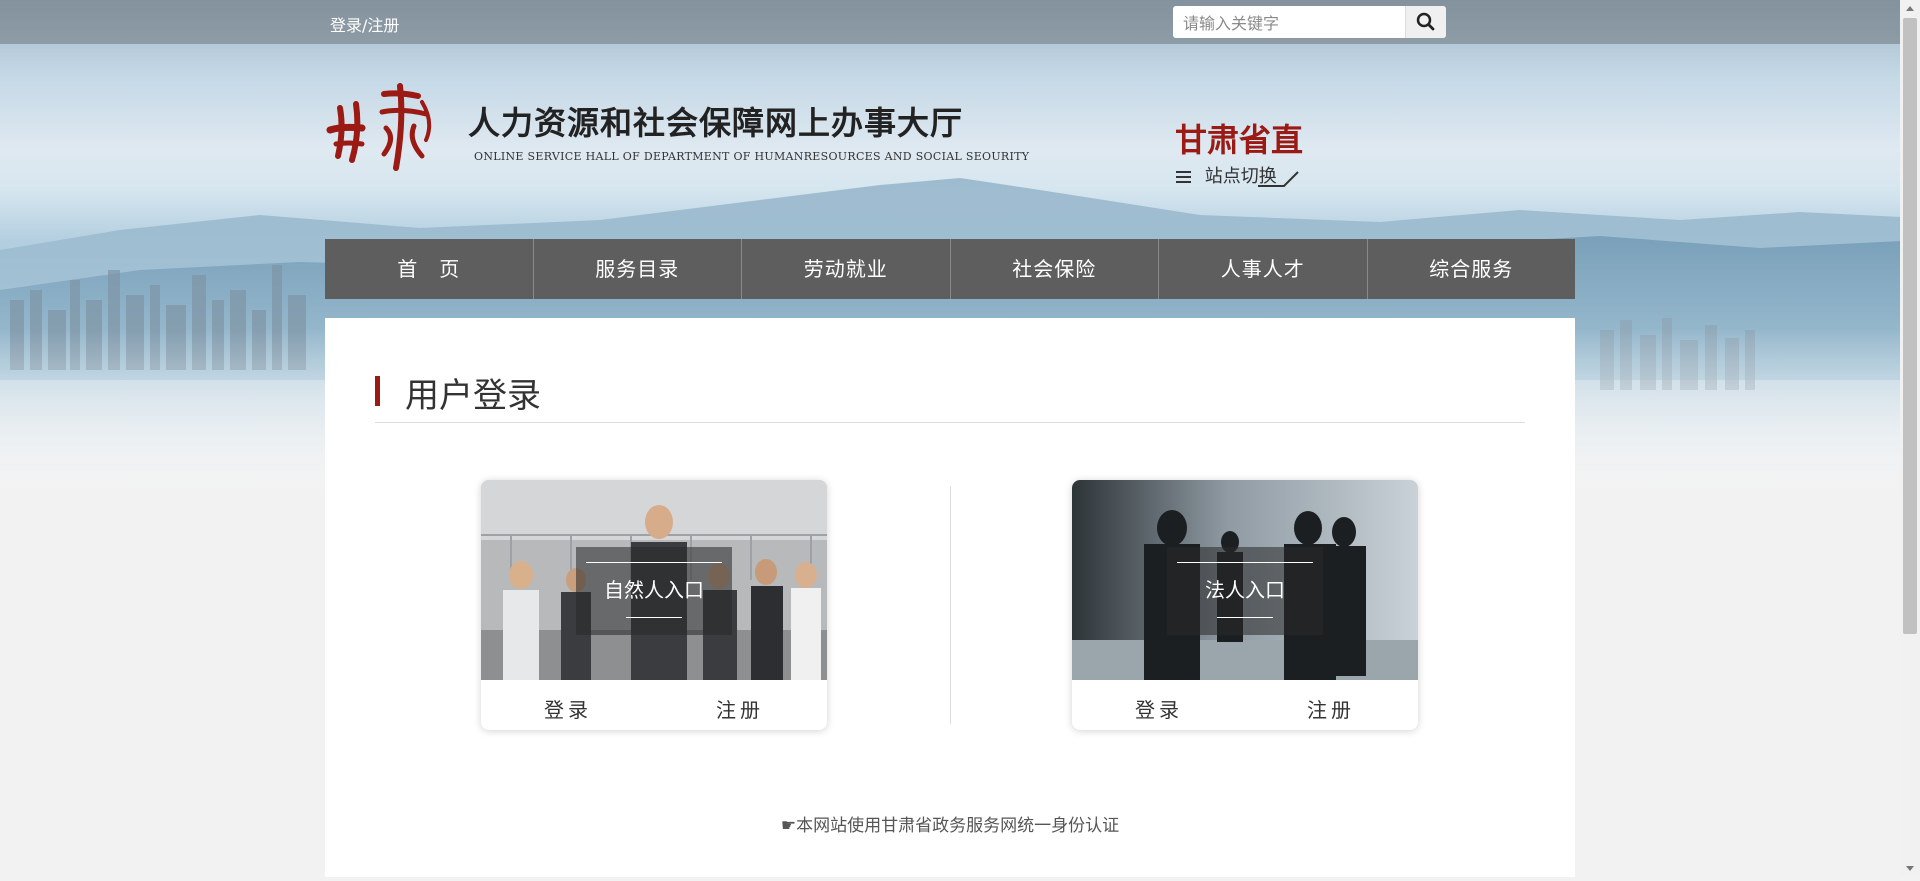 This screenshot has width=1920, height=881. What do you see at coordinates (716, 123) in the screenshot?
I see `site-title: 人力资源和社会保障网上办事大厅` at bounding box center [716, 123].